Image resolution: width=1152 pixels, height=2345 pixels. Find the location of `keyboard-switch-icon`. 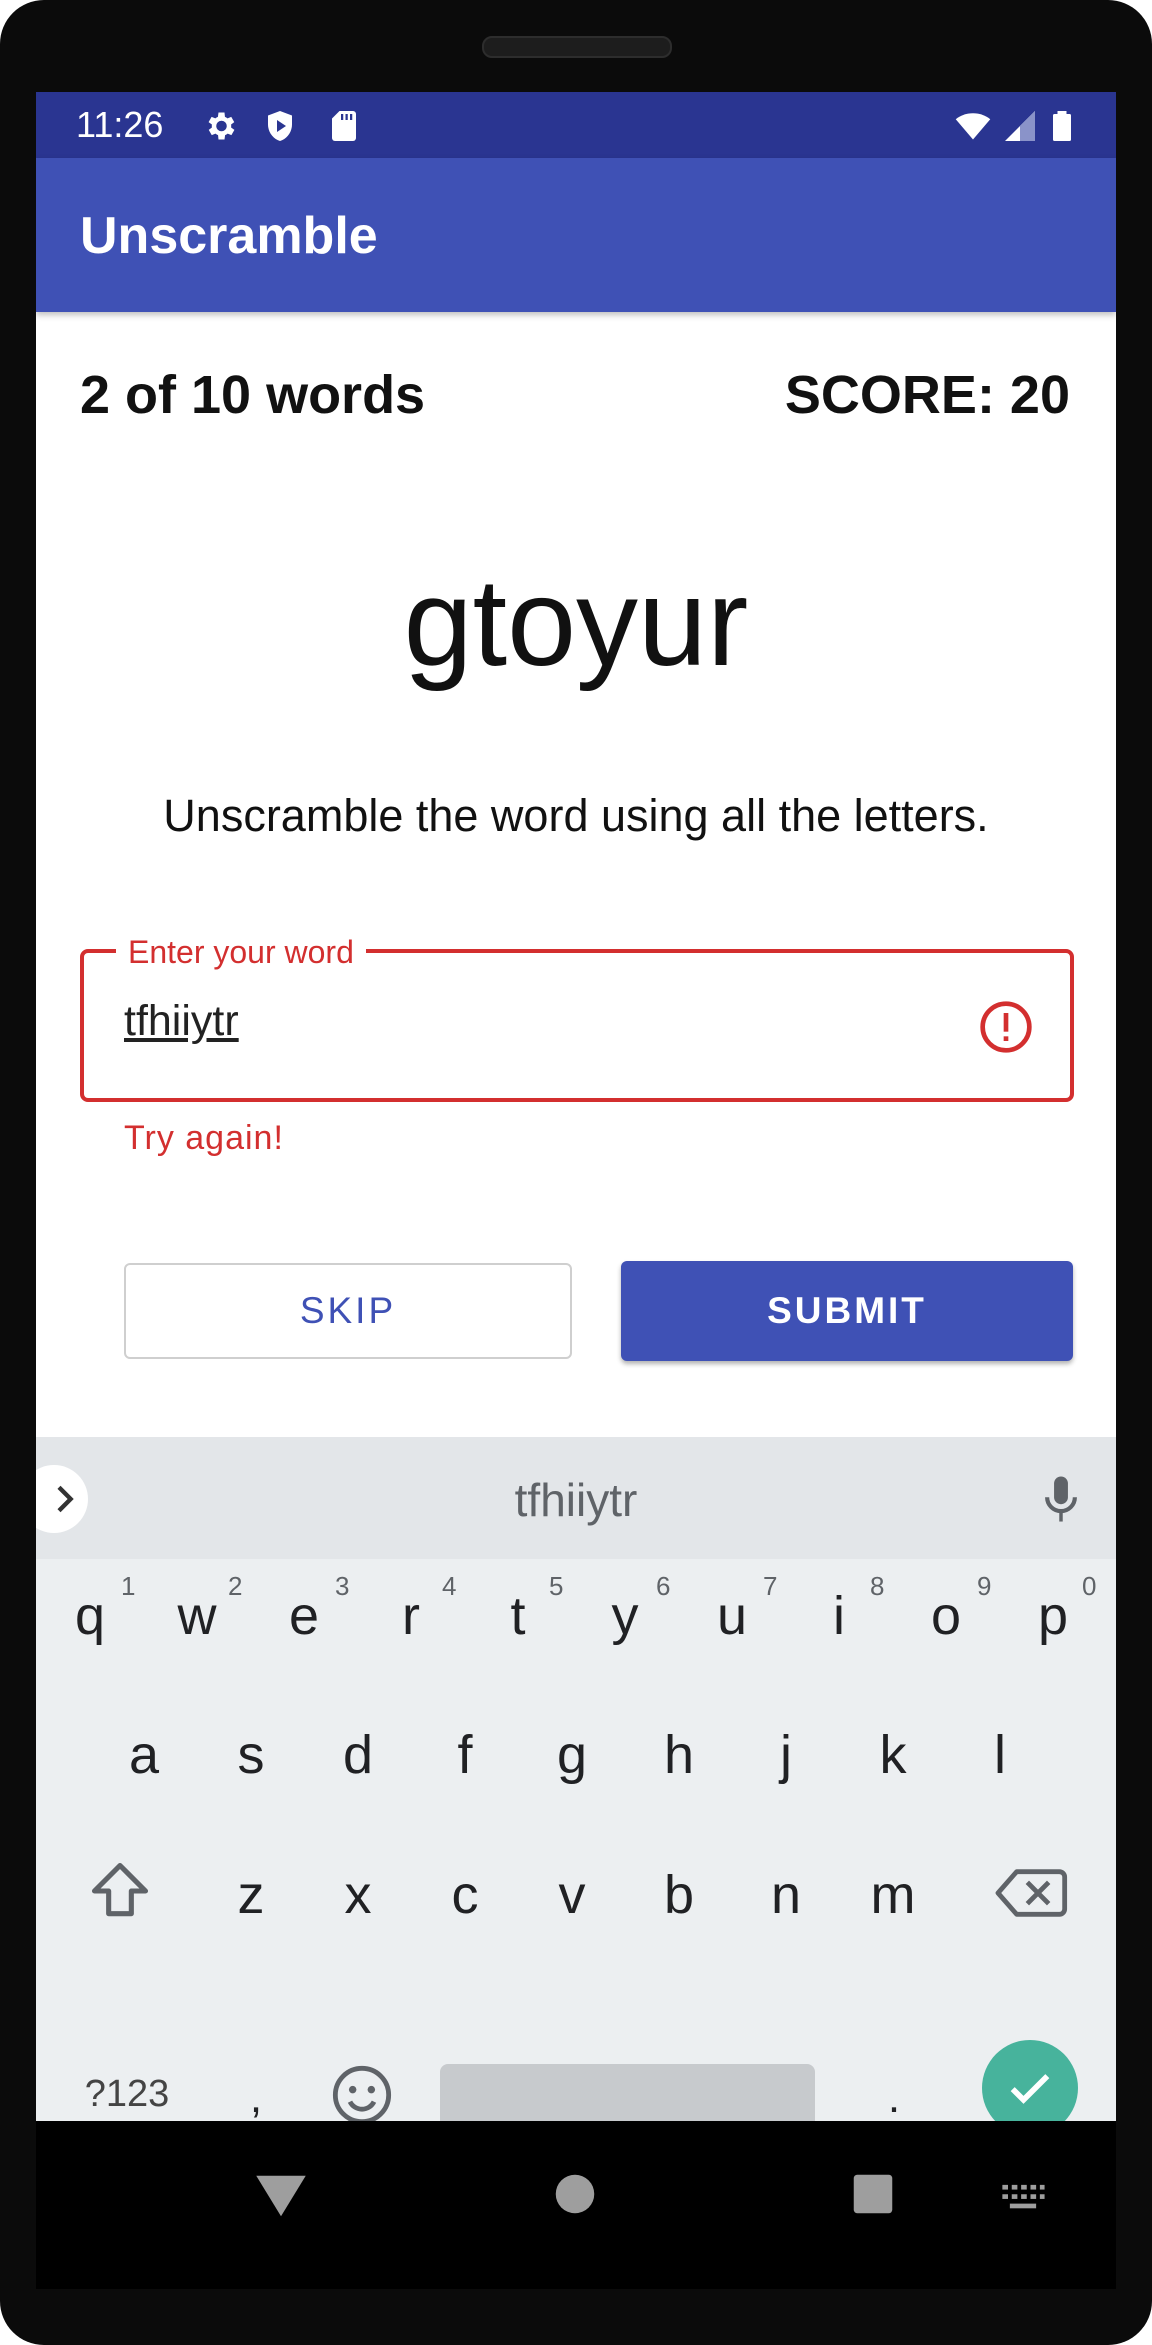

keyboard-switch-icon is located at coordinates (1023, 2198).